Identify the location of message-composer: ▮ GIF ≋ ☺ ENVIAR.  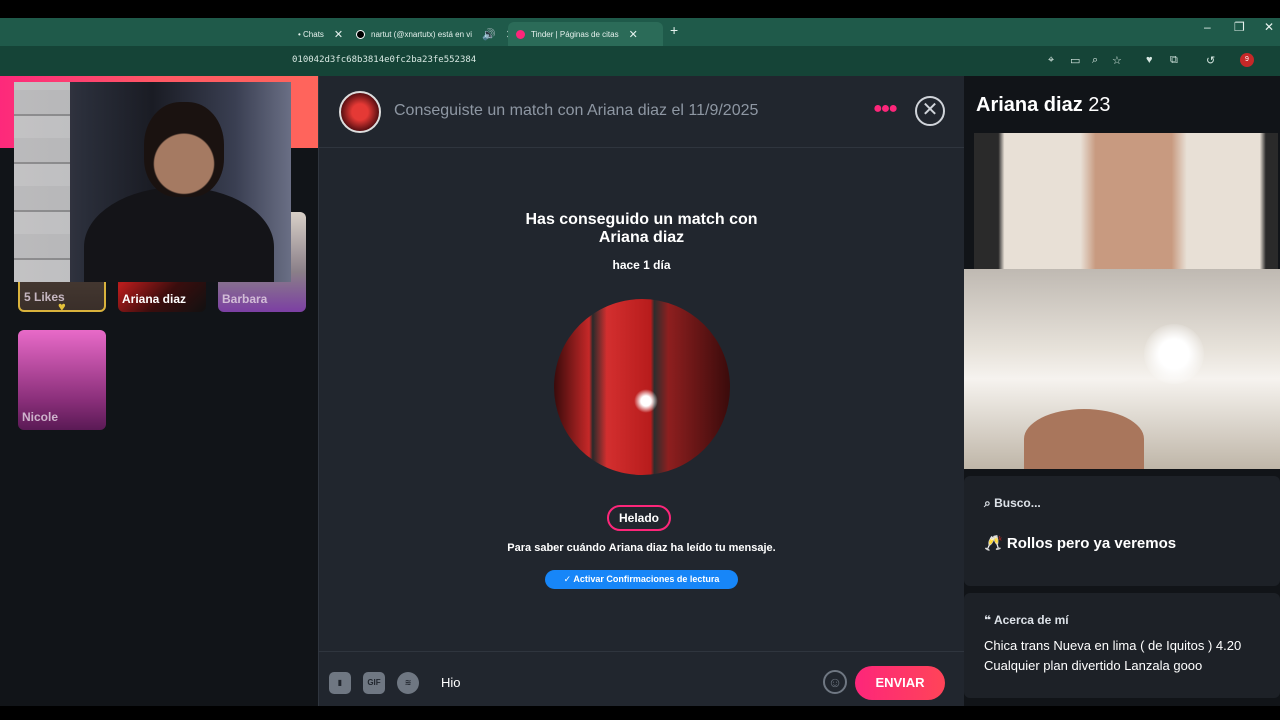
(642, 678).